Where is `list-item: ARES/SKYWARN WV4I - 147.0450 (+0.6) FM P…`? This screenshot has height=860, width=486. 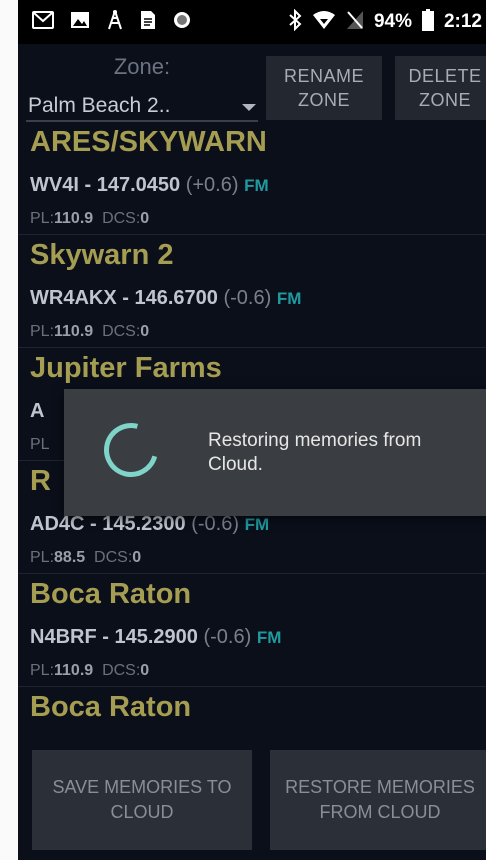
list-item: ARES/SKYWARN WV4I - 147.0450 (+0.6) FM P… is located at coordinates (252, 178).